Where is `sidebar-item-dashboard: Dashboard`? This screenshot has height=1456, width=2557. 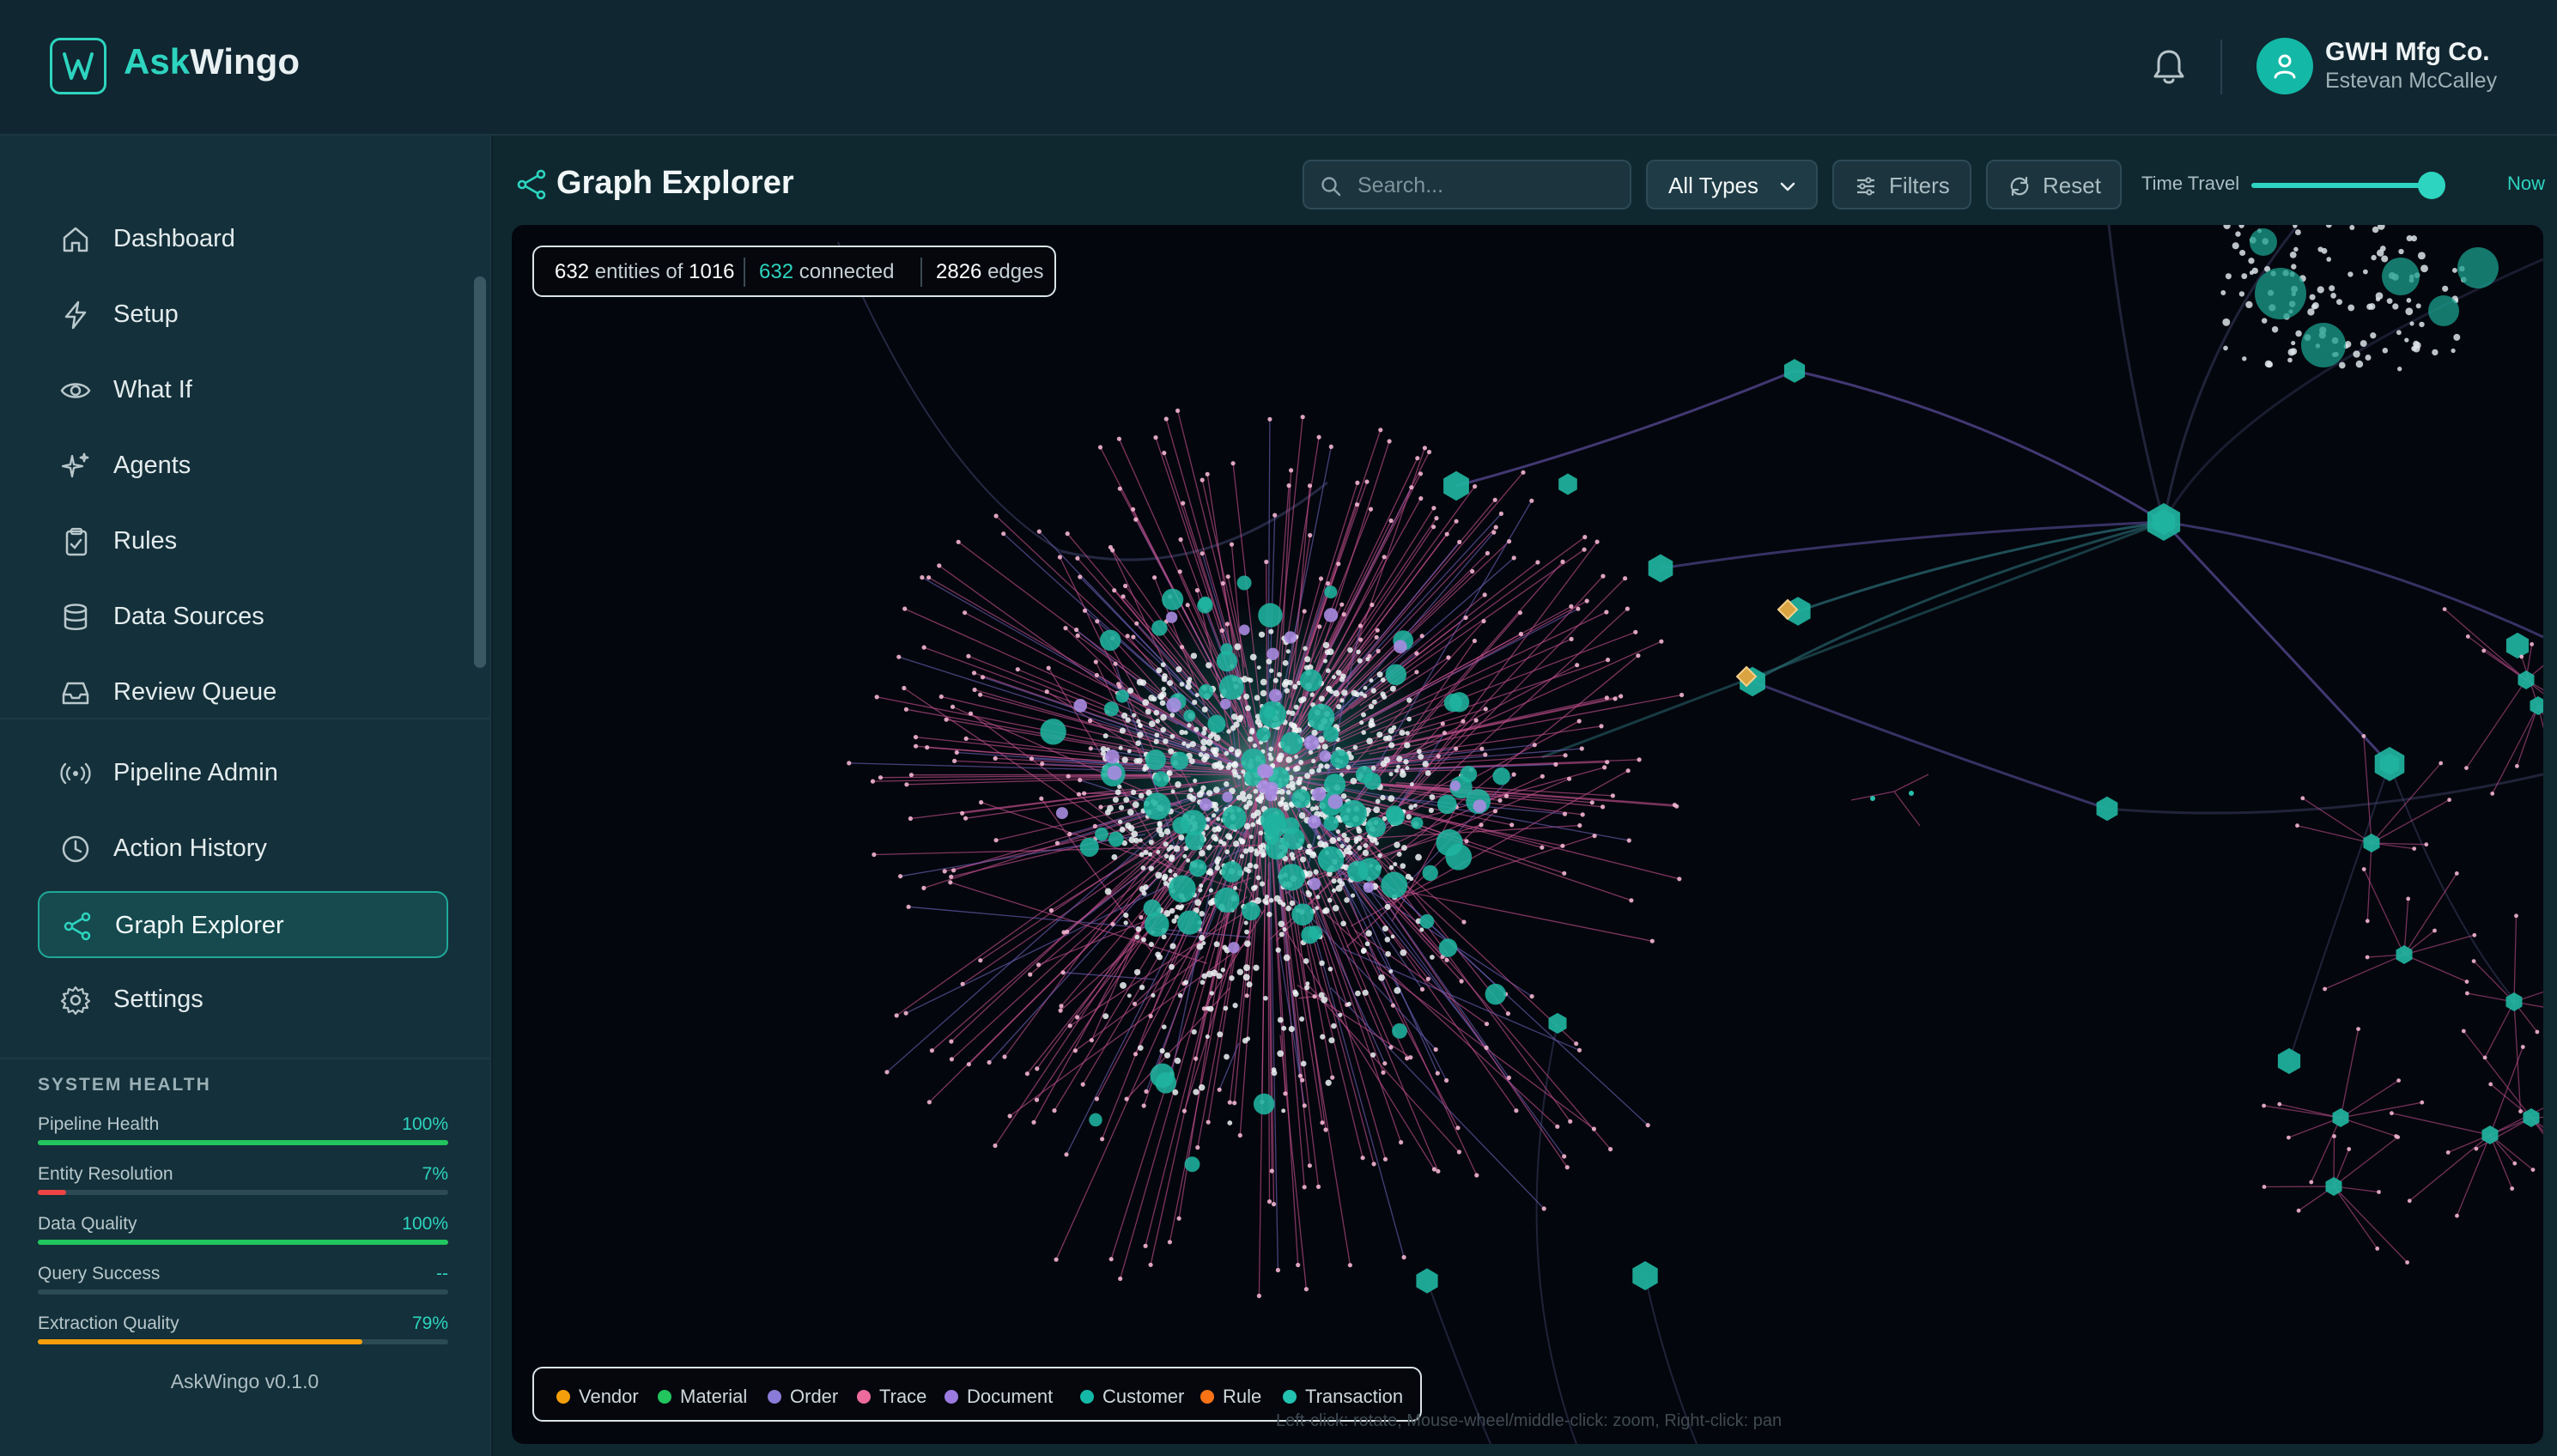 sidebar-item-dashboard: Dashboard is located at coordinates (243, 240).